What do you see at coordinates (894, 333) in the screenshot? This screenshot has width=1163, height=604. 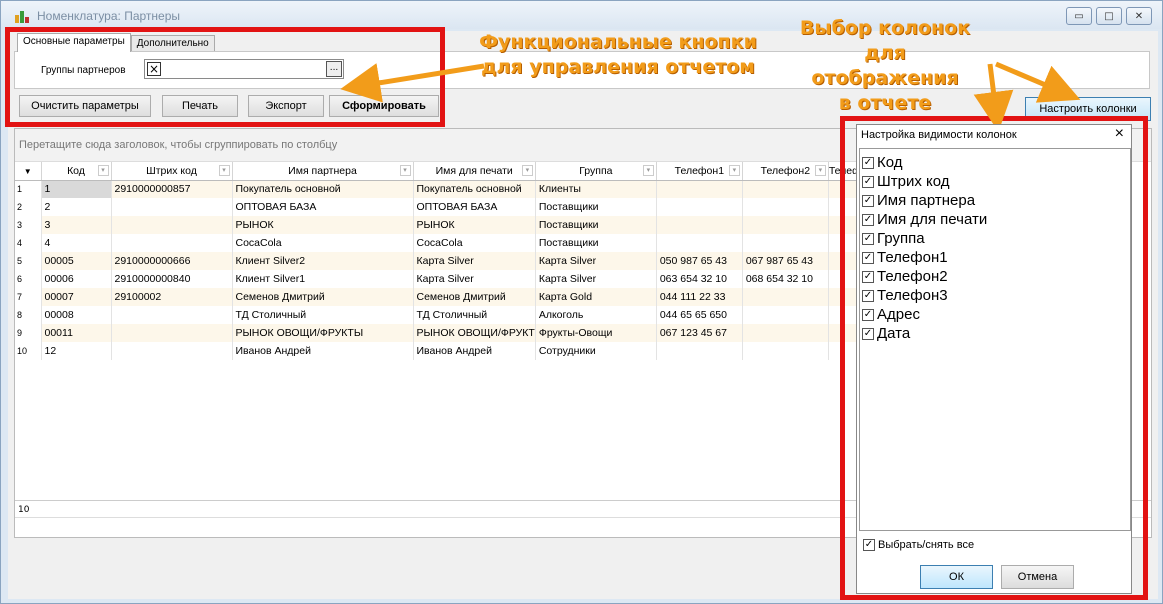 I see `column-option-label: Дата` at bounding box center [894, 333].